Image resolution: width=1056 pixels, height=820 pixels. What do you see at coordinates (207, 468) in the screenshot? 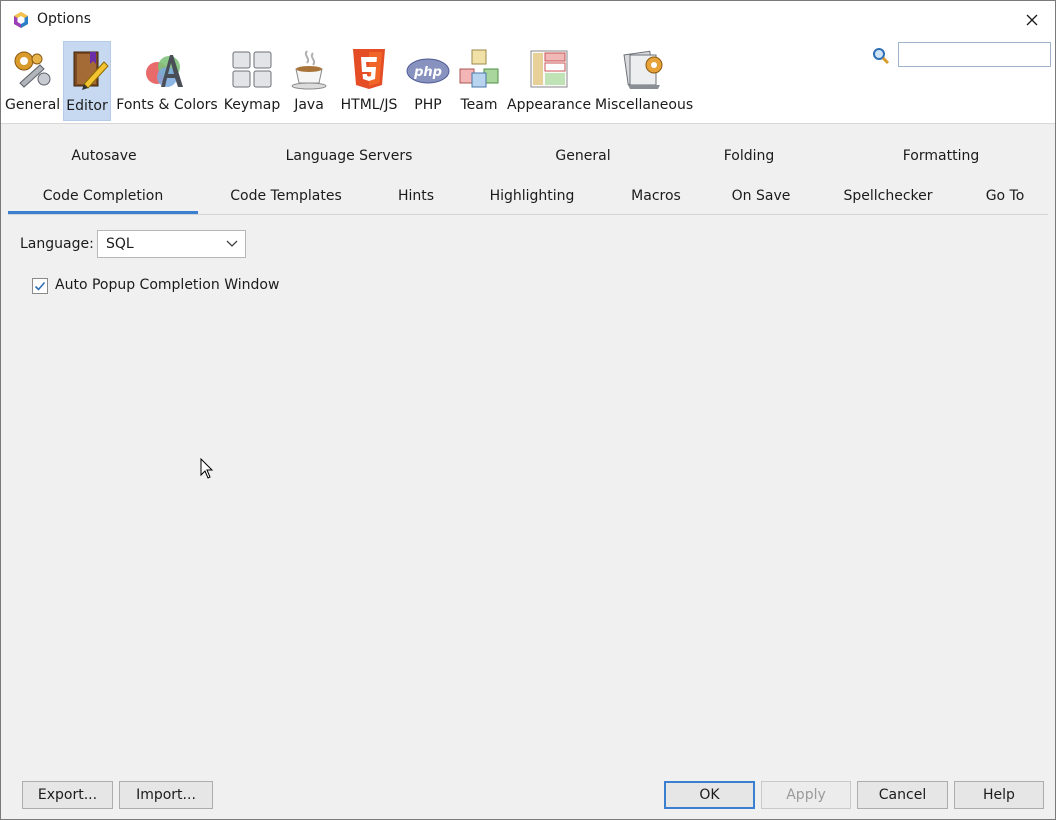
I see `mouse-cursor-icon` at bounding box center [207, 468].